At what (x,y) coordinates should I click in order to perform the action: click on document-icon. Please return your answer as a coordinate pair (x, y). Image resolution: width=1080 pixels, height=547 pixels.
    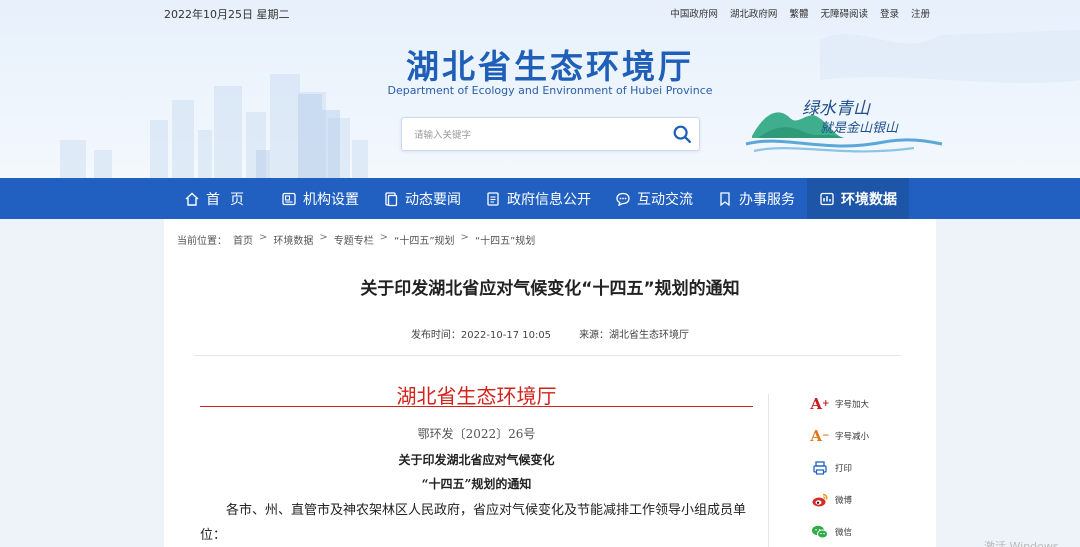
    Looking at the image, I should click on (493, 198).